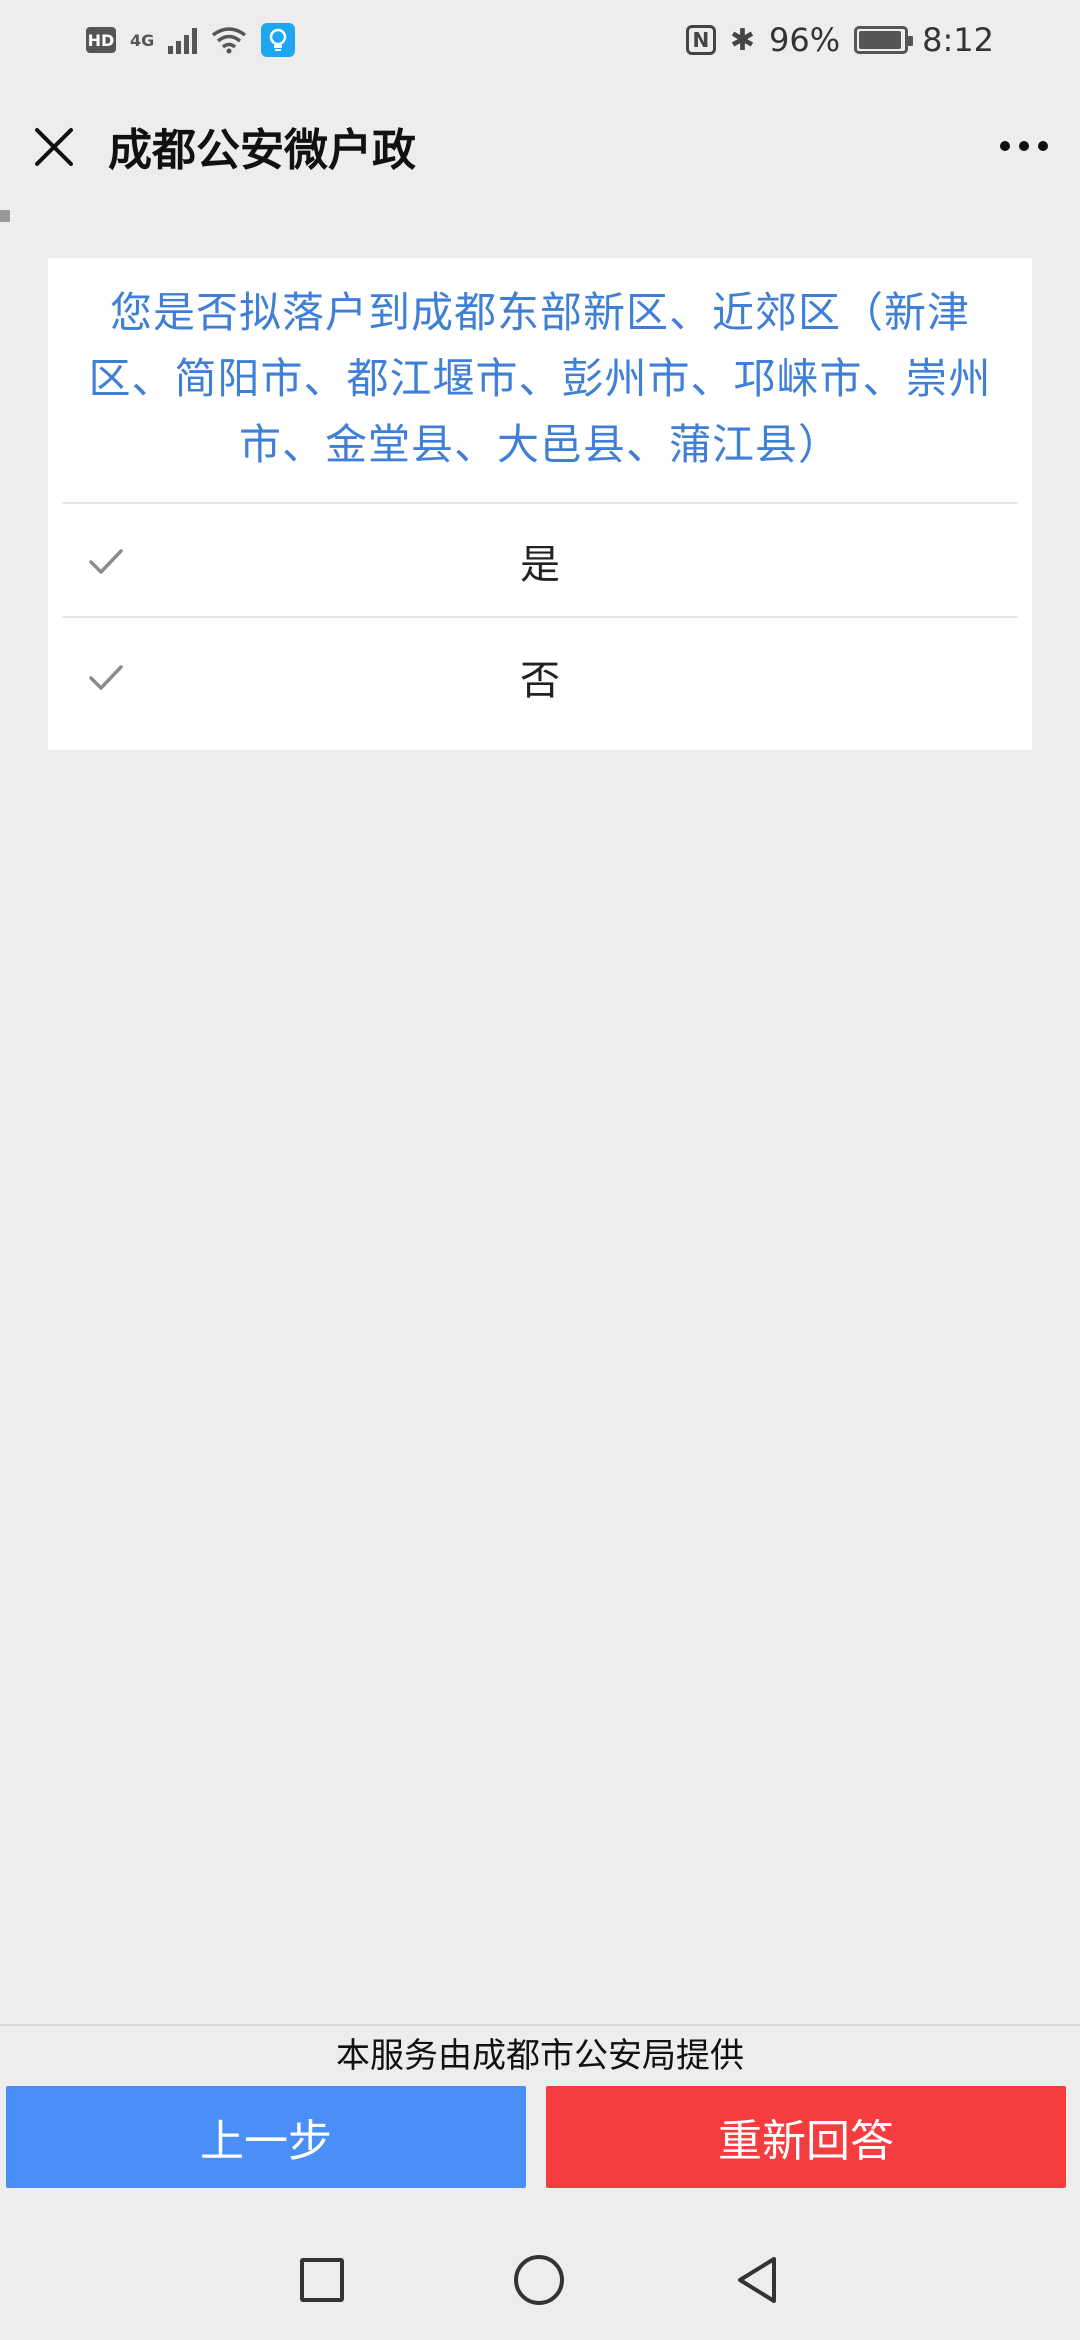  What do you see at coordinates (1024, 146) in the screenshot?
I see `more-icon` at bounding box center [1024, 146].